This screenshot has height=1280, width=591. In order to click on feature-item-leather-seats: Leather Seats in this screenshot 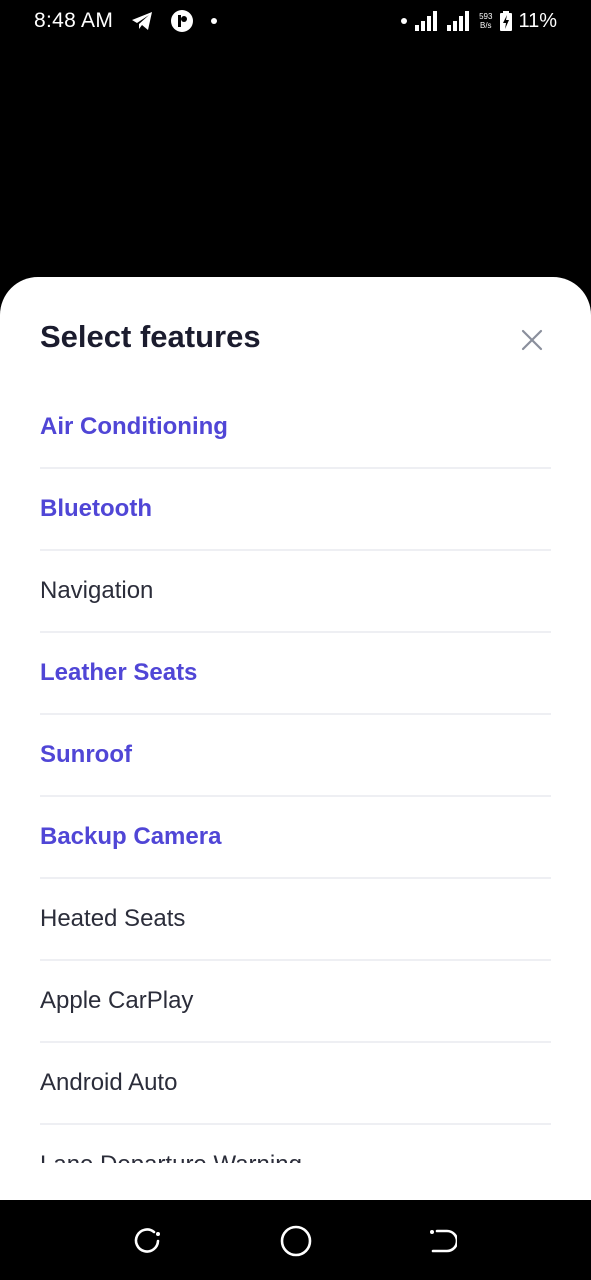, I will do `click(295, 674)`.